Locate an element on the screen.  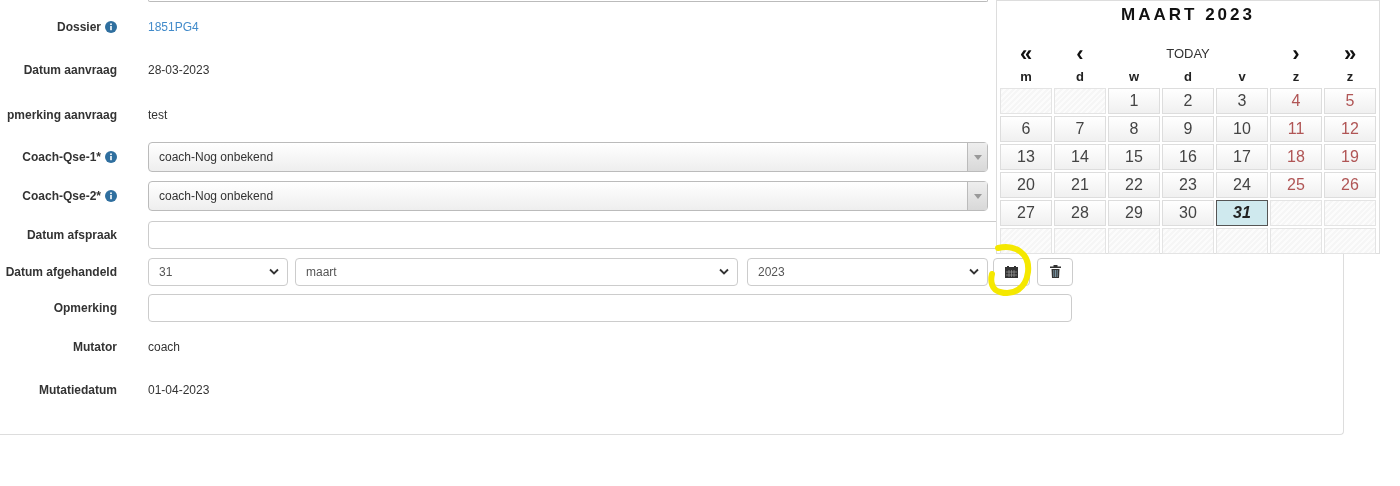
day-cell: 2 is located at coordinates (1188, 101).